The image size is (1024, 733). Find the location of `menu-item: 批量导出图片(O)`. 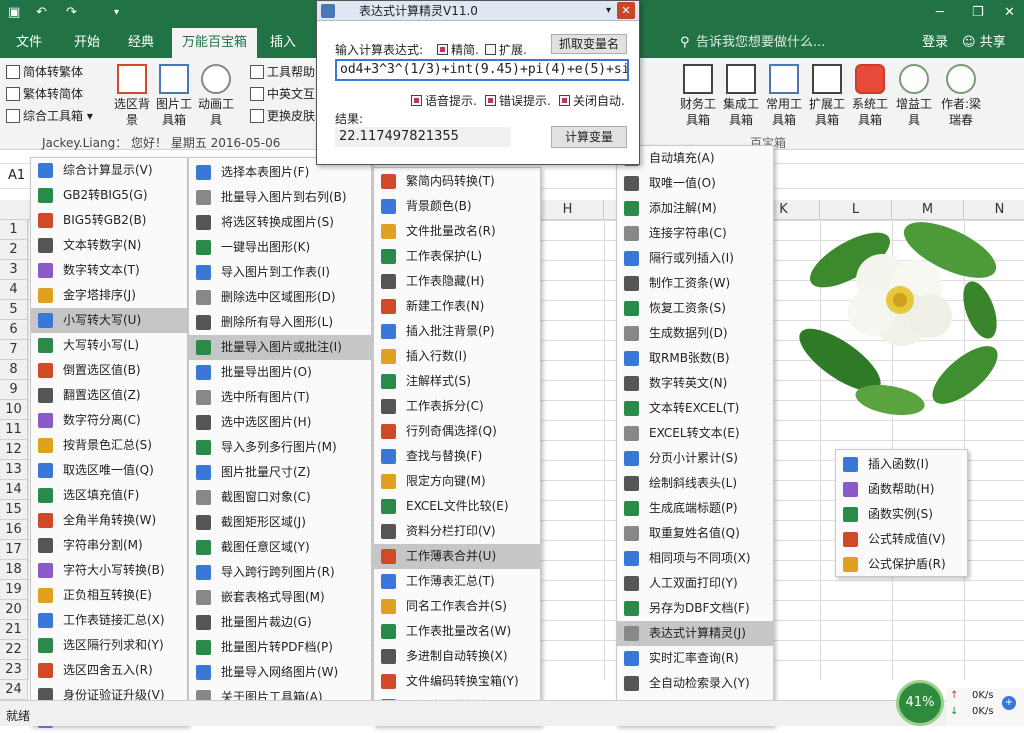

menu-item: 批量导出图片(O) is located at coordinates (280, 372).